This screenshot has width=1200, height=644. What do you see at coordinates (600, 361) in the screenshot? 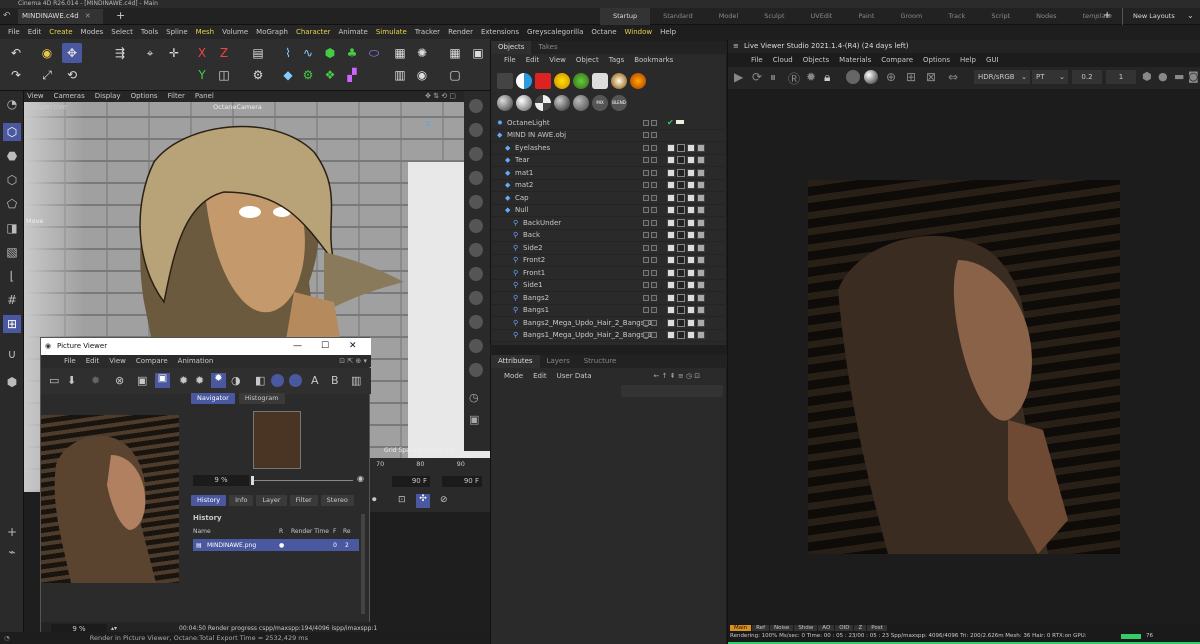
I see `tab-structure: Structure` at bounding box center [600, 361].